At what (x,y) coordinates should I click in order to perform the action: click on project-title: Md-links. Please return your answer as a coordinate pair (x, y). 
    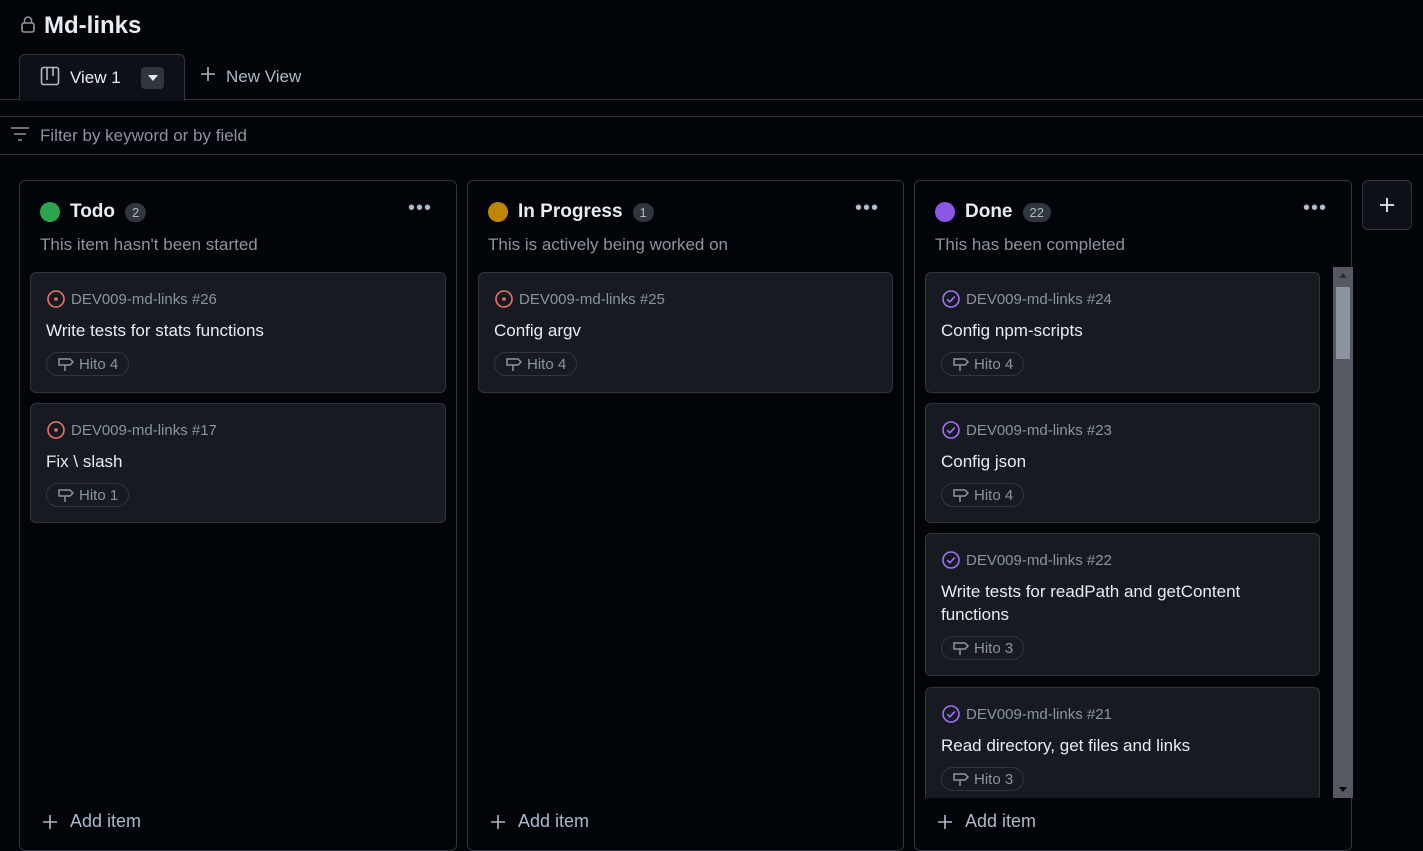
    Looking at the image, I should click on (93, 25).